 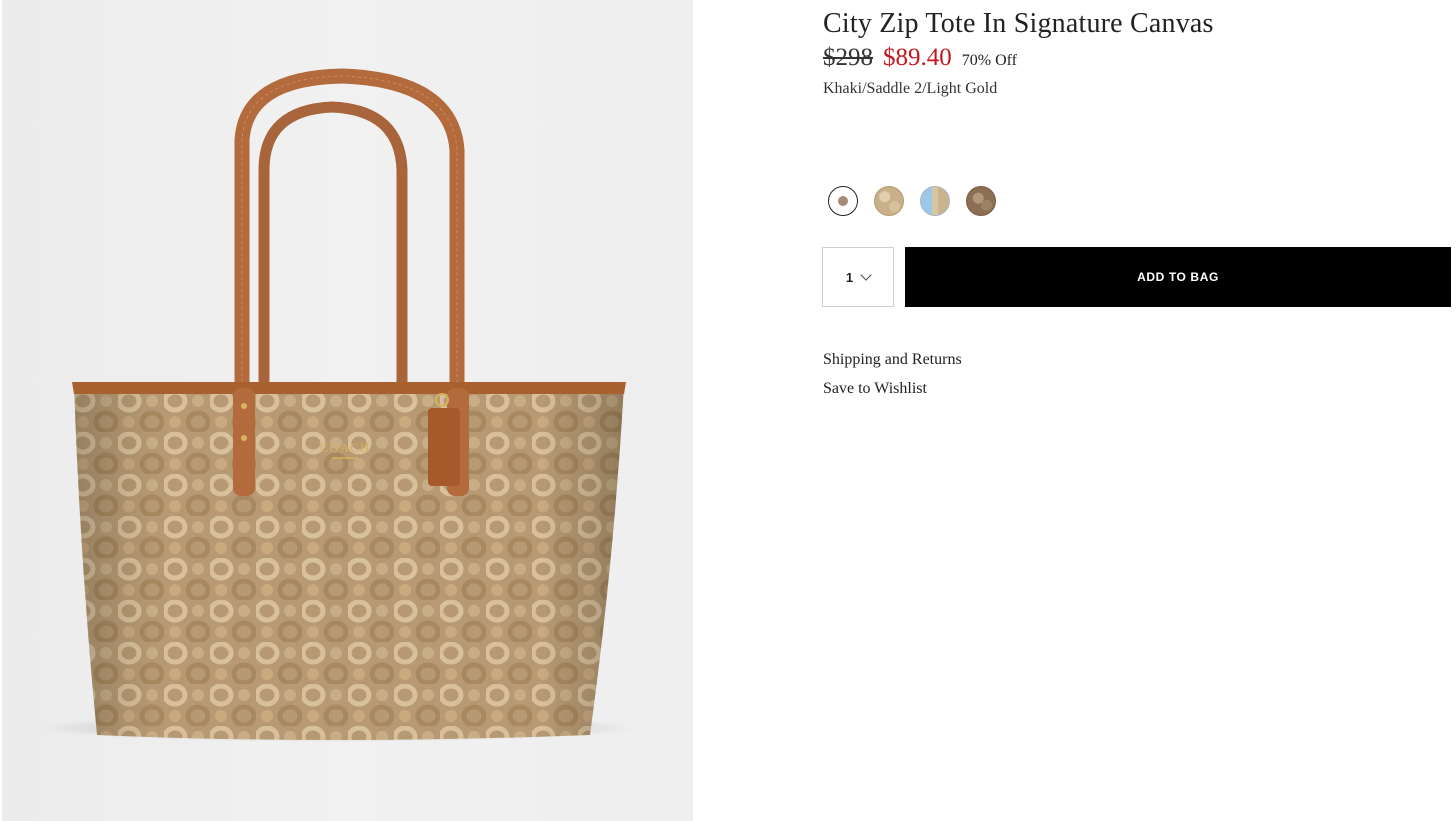 I want to click on swatch-blue, so click(x=935, y=201).